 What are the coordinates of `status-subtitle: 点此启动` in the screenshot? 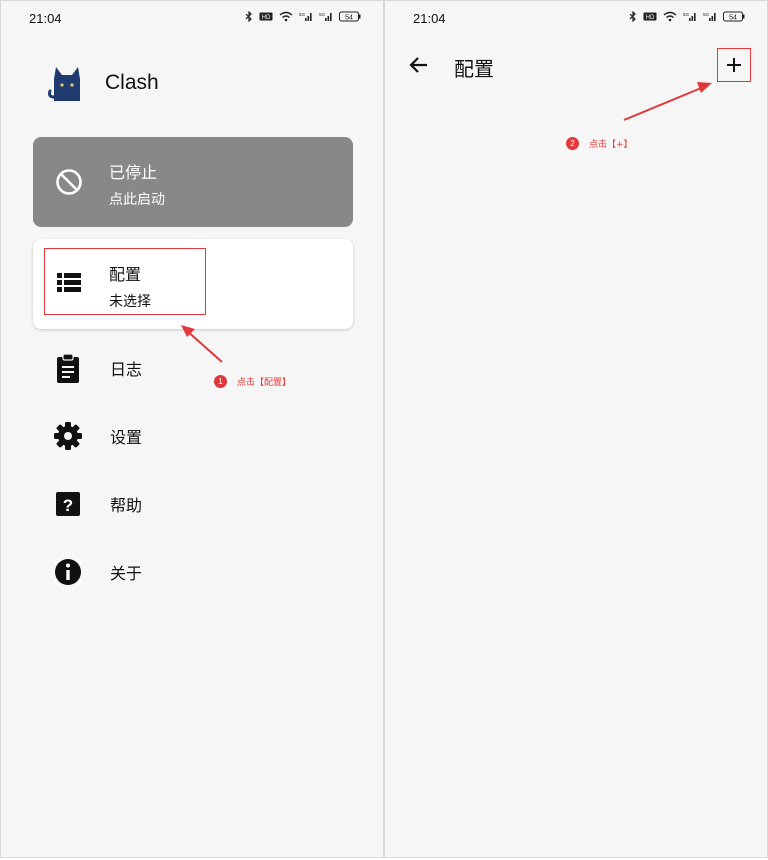 It's located at (137, 200).